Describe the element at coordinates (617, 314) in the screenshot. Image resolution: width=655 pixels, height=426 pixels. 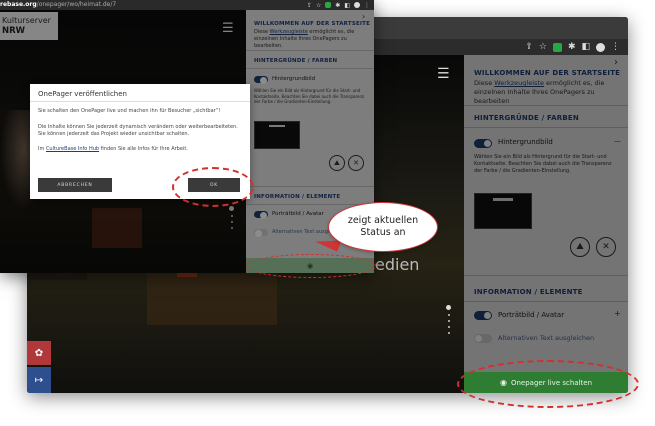
I see `expand-icon: +` at that location.